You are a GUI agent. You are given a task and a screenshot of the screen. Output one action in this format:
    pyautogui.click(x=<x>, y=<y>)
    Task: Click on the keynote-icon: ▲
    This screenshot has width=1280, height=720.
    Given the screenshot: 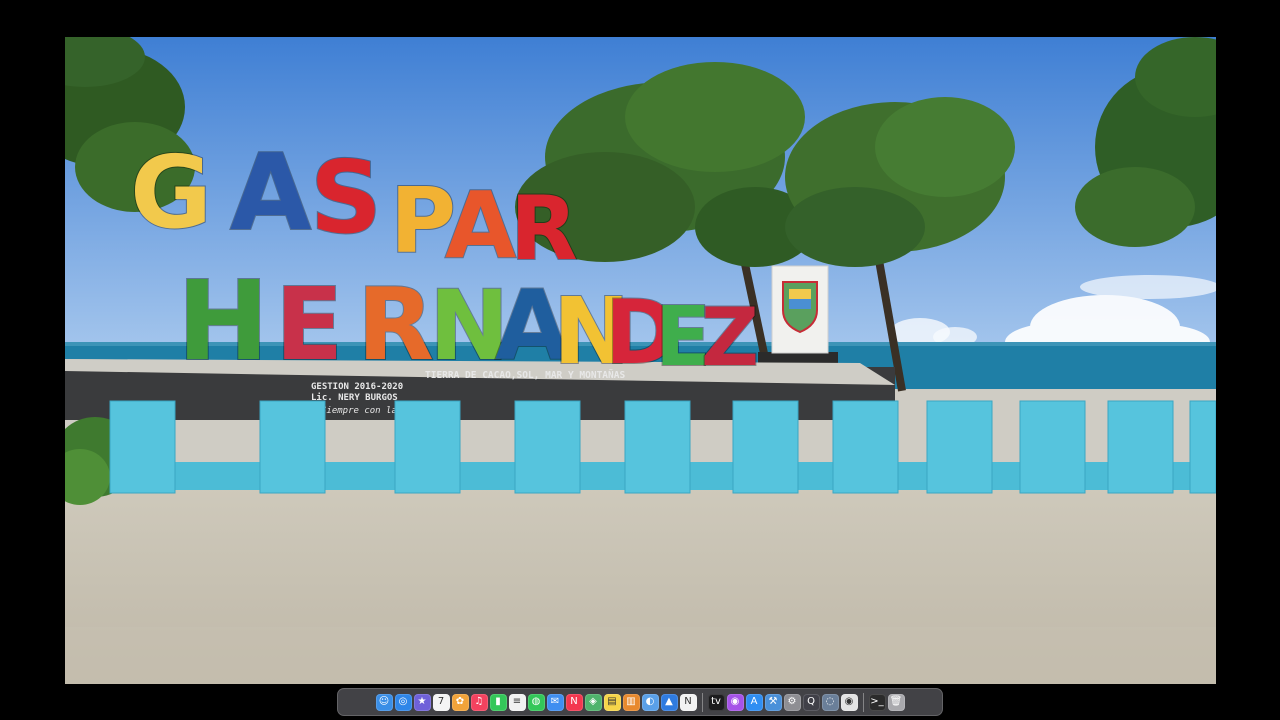 What is the action you would take?
    pyautogui.click(x=669, y=702)
    